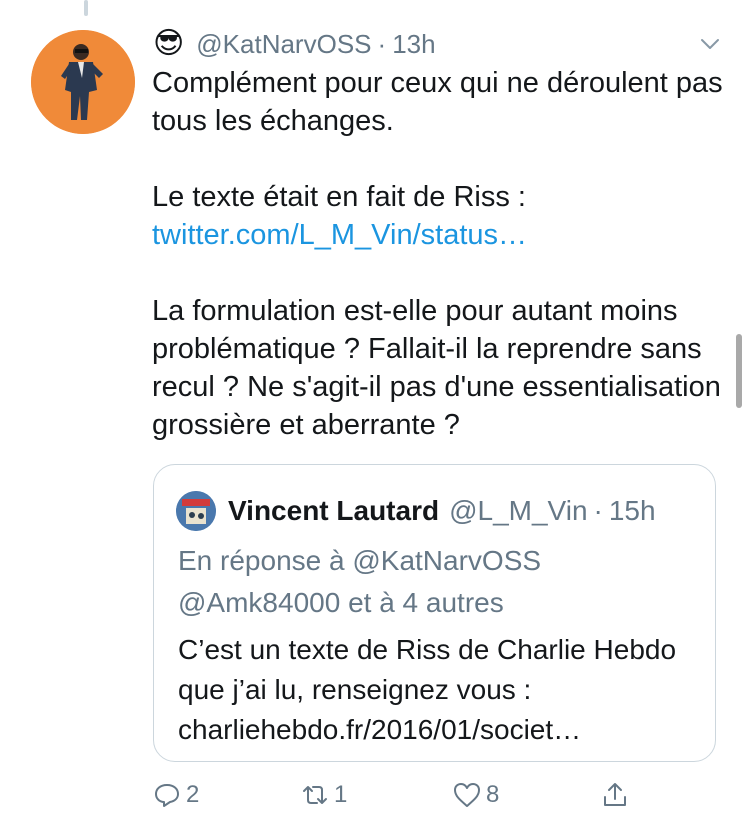 Image resolution: width=750 pixels, height=830 pixels. I want to click on heart-icon, so click(467, 795).